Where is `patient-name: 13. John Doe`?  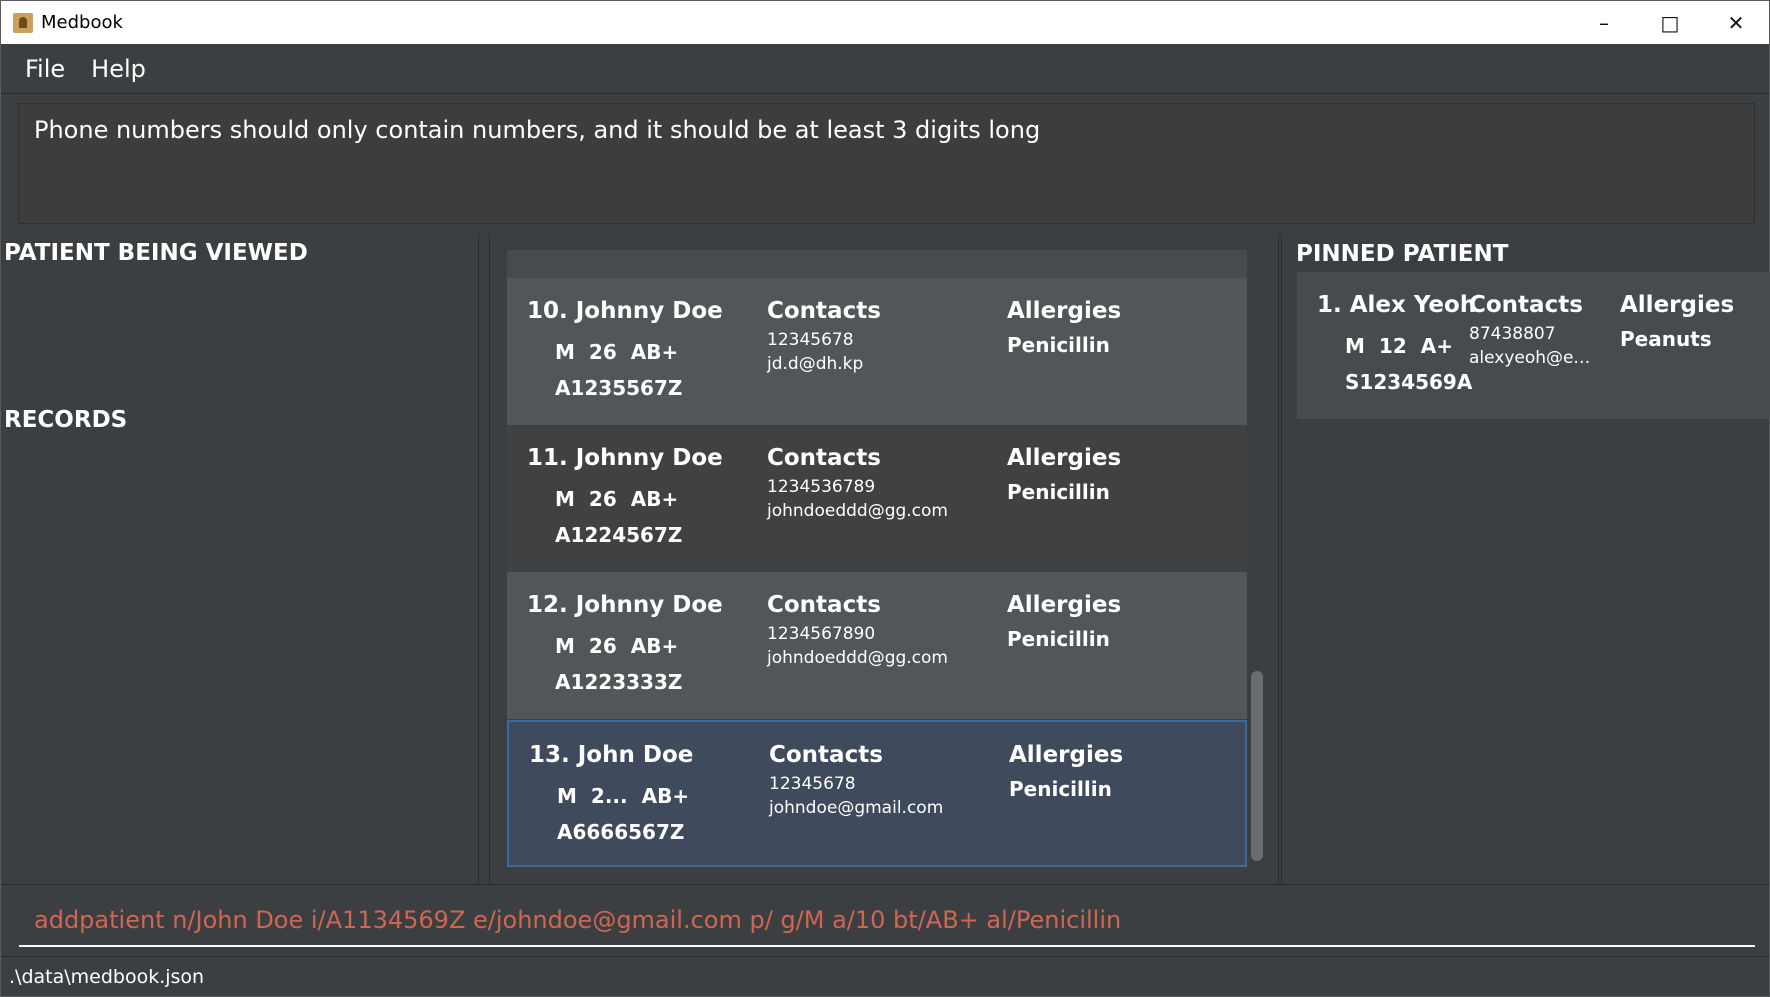 patient-name: 13. John Doe is located at coordinates (611, 755).